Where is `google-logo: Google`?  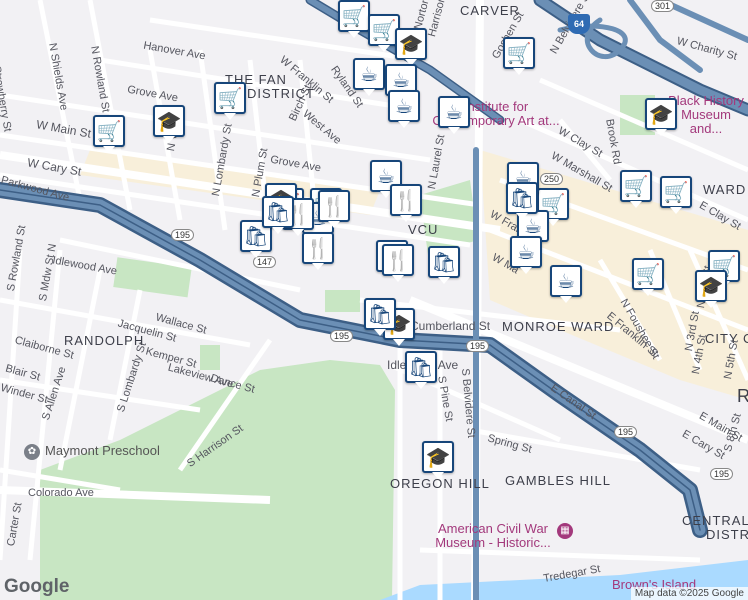
google-logo: Google is located at coordinates (36, 587).